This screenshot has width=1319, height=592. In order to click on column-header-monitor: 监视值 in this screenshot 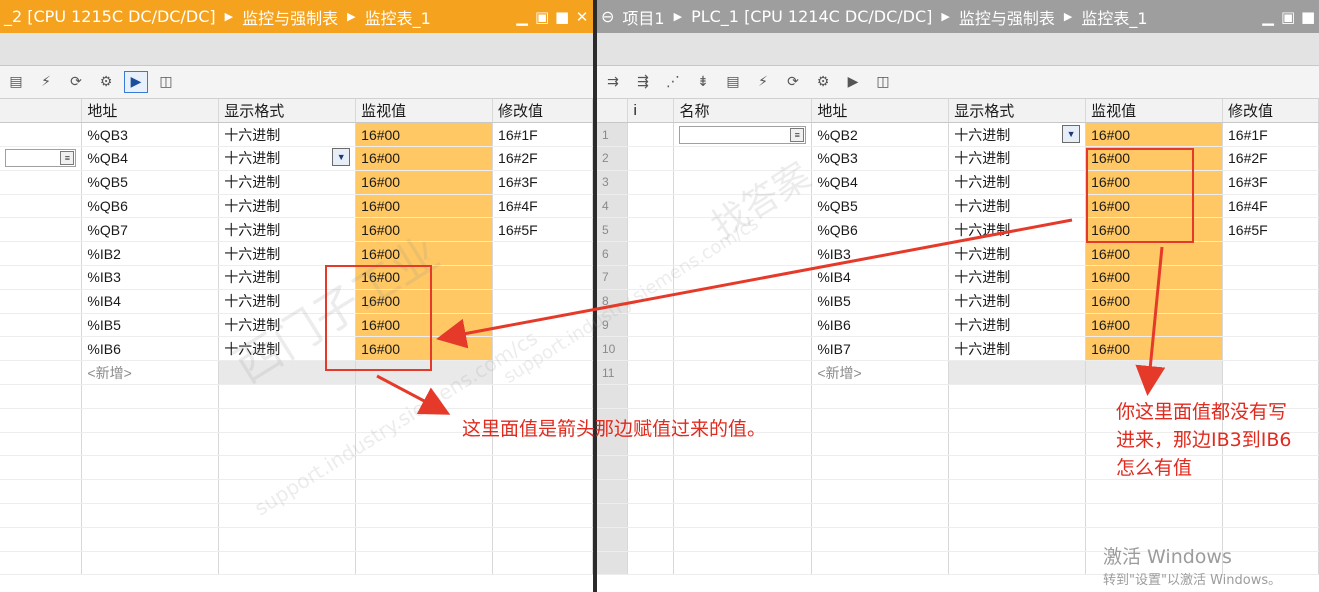, I will do `click(1154, 111)`.